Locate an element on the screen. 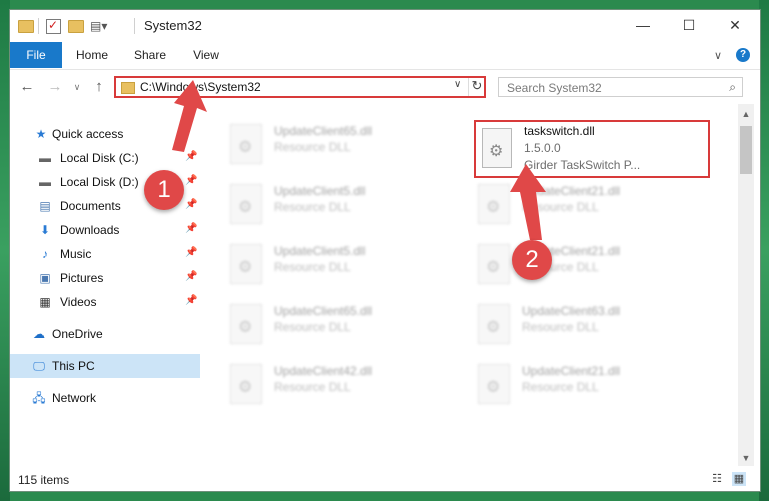  window-title: System32 is located at coordinates (173, 25).